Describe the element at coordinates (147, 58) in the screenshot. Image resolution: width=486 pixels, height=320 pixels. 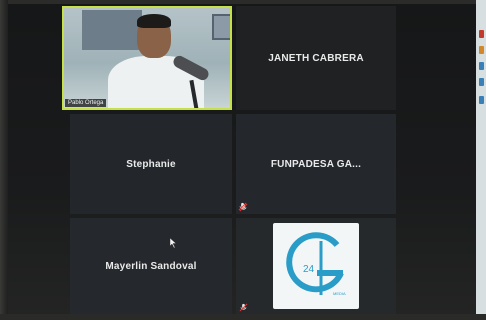
I see `participant-tile-video: Pablo Ortega` at that location.